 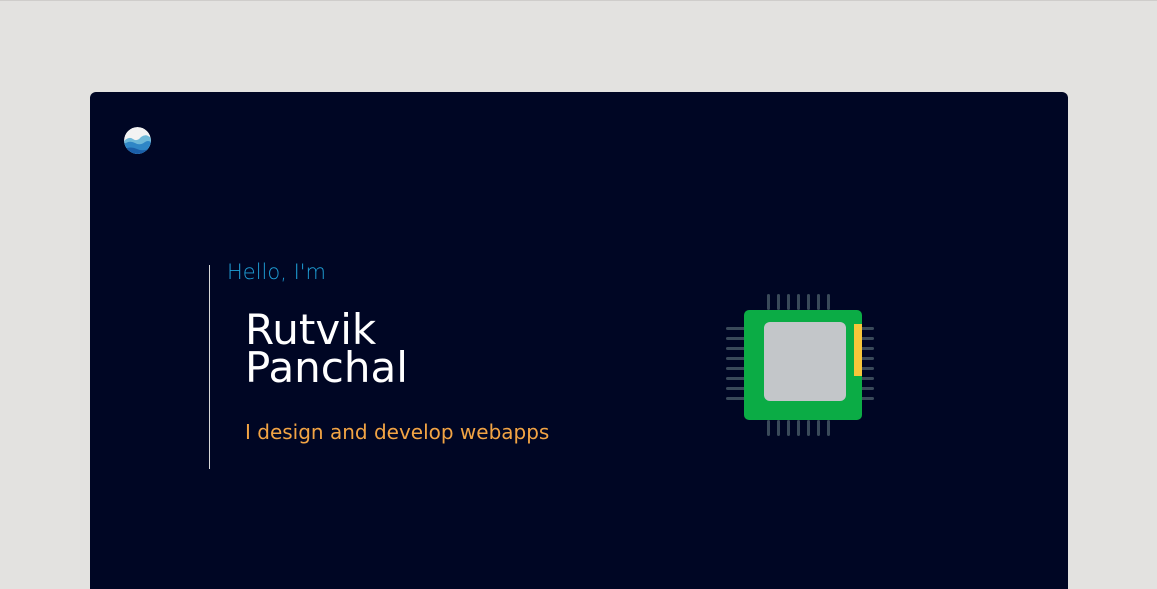 I want to click on microchip-icon, so click(x=800, y=365).